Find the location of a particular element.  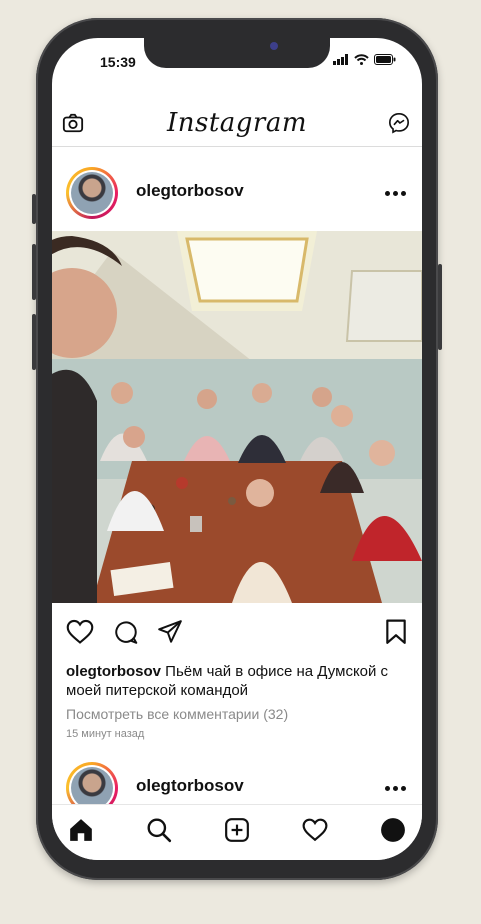

post-actions is located at coordinates (237, 634).